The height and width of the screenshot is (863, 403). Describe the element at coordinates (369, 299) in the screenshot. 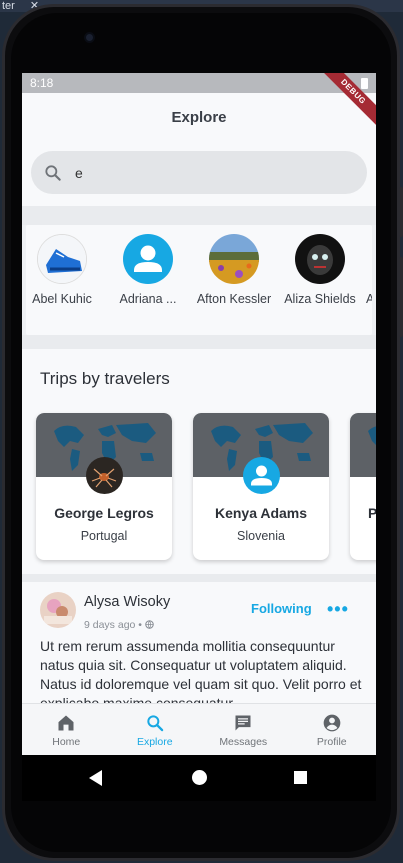

I see `person-name: A` at that location.